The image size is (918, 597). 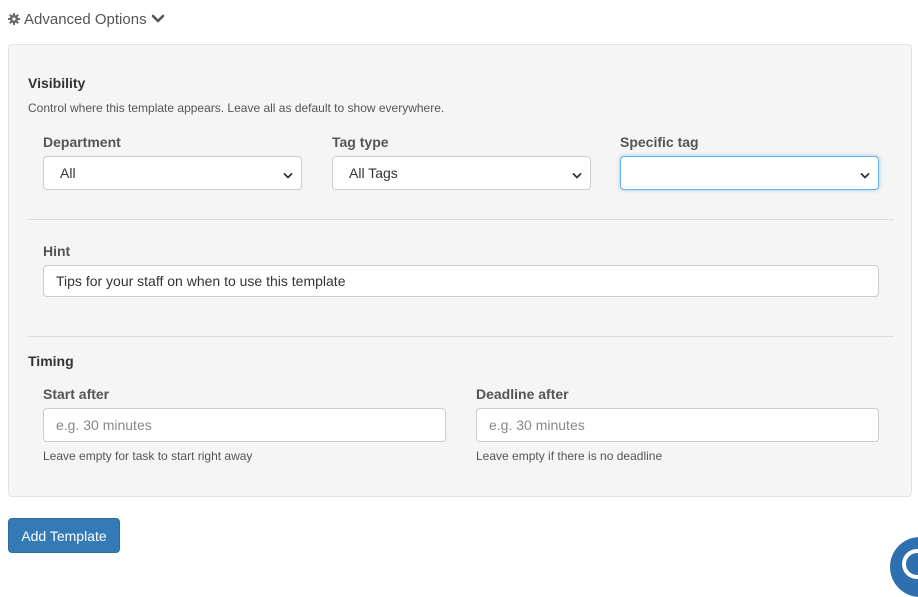 What do you see at coordinates (677, 425) in the screenshot?
I see `deadline-after-input` at bounding box center [677, 425].